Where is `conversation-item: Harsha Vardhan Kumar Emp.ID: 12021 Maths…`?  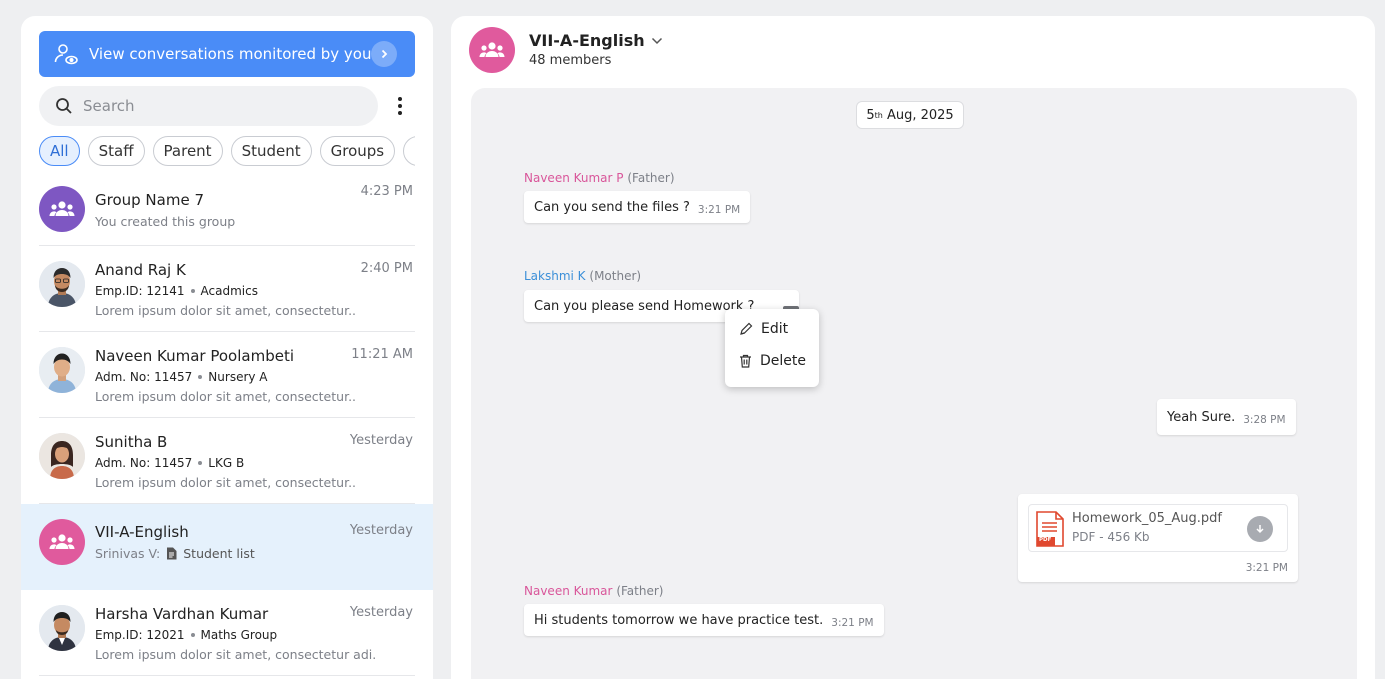
conversation-item: Harsha Vardhan Kumar Emp.ID: 12021 Maths… is located at coordinates (227, 633).